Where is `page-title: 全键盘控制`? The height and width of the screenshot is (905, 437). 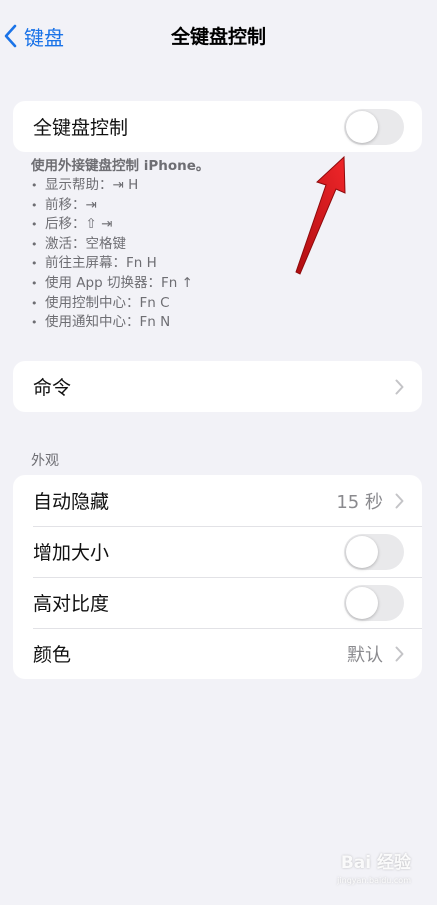
page-title: 全键盘控制 is located at coordinates (218, 37).